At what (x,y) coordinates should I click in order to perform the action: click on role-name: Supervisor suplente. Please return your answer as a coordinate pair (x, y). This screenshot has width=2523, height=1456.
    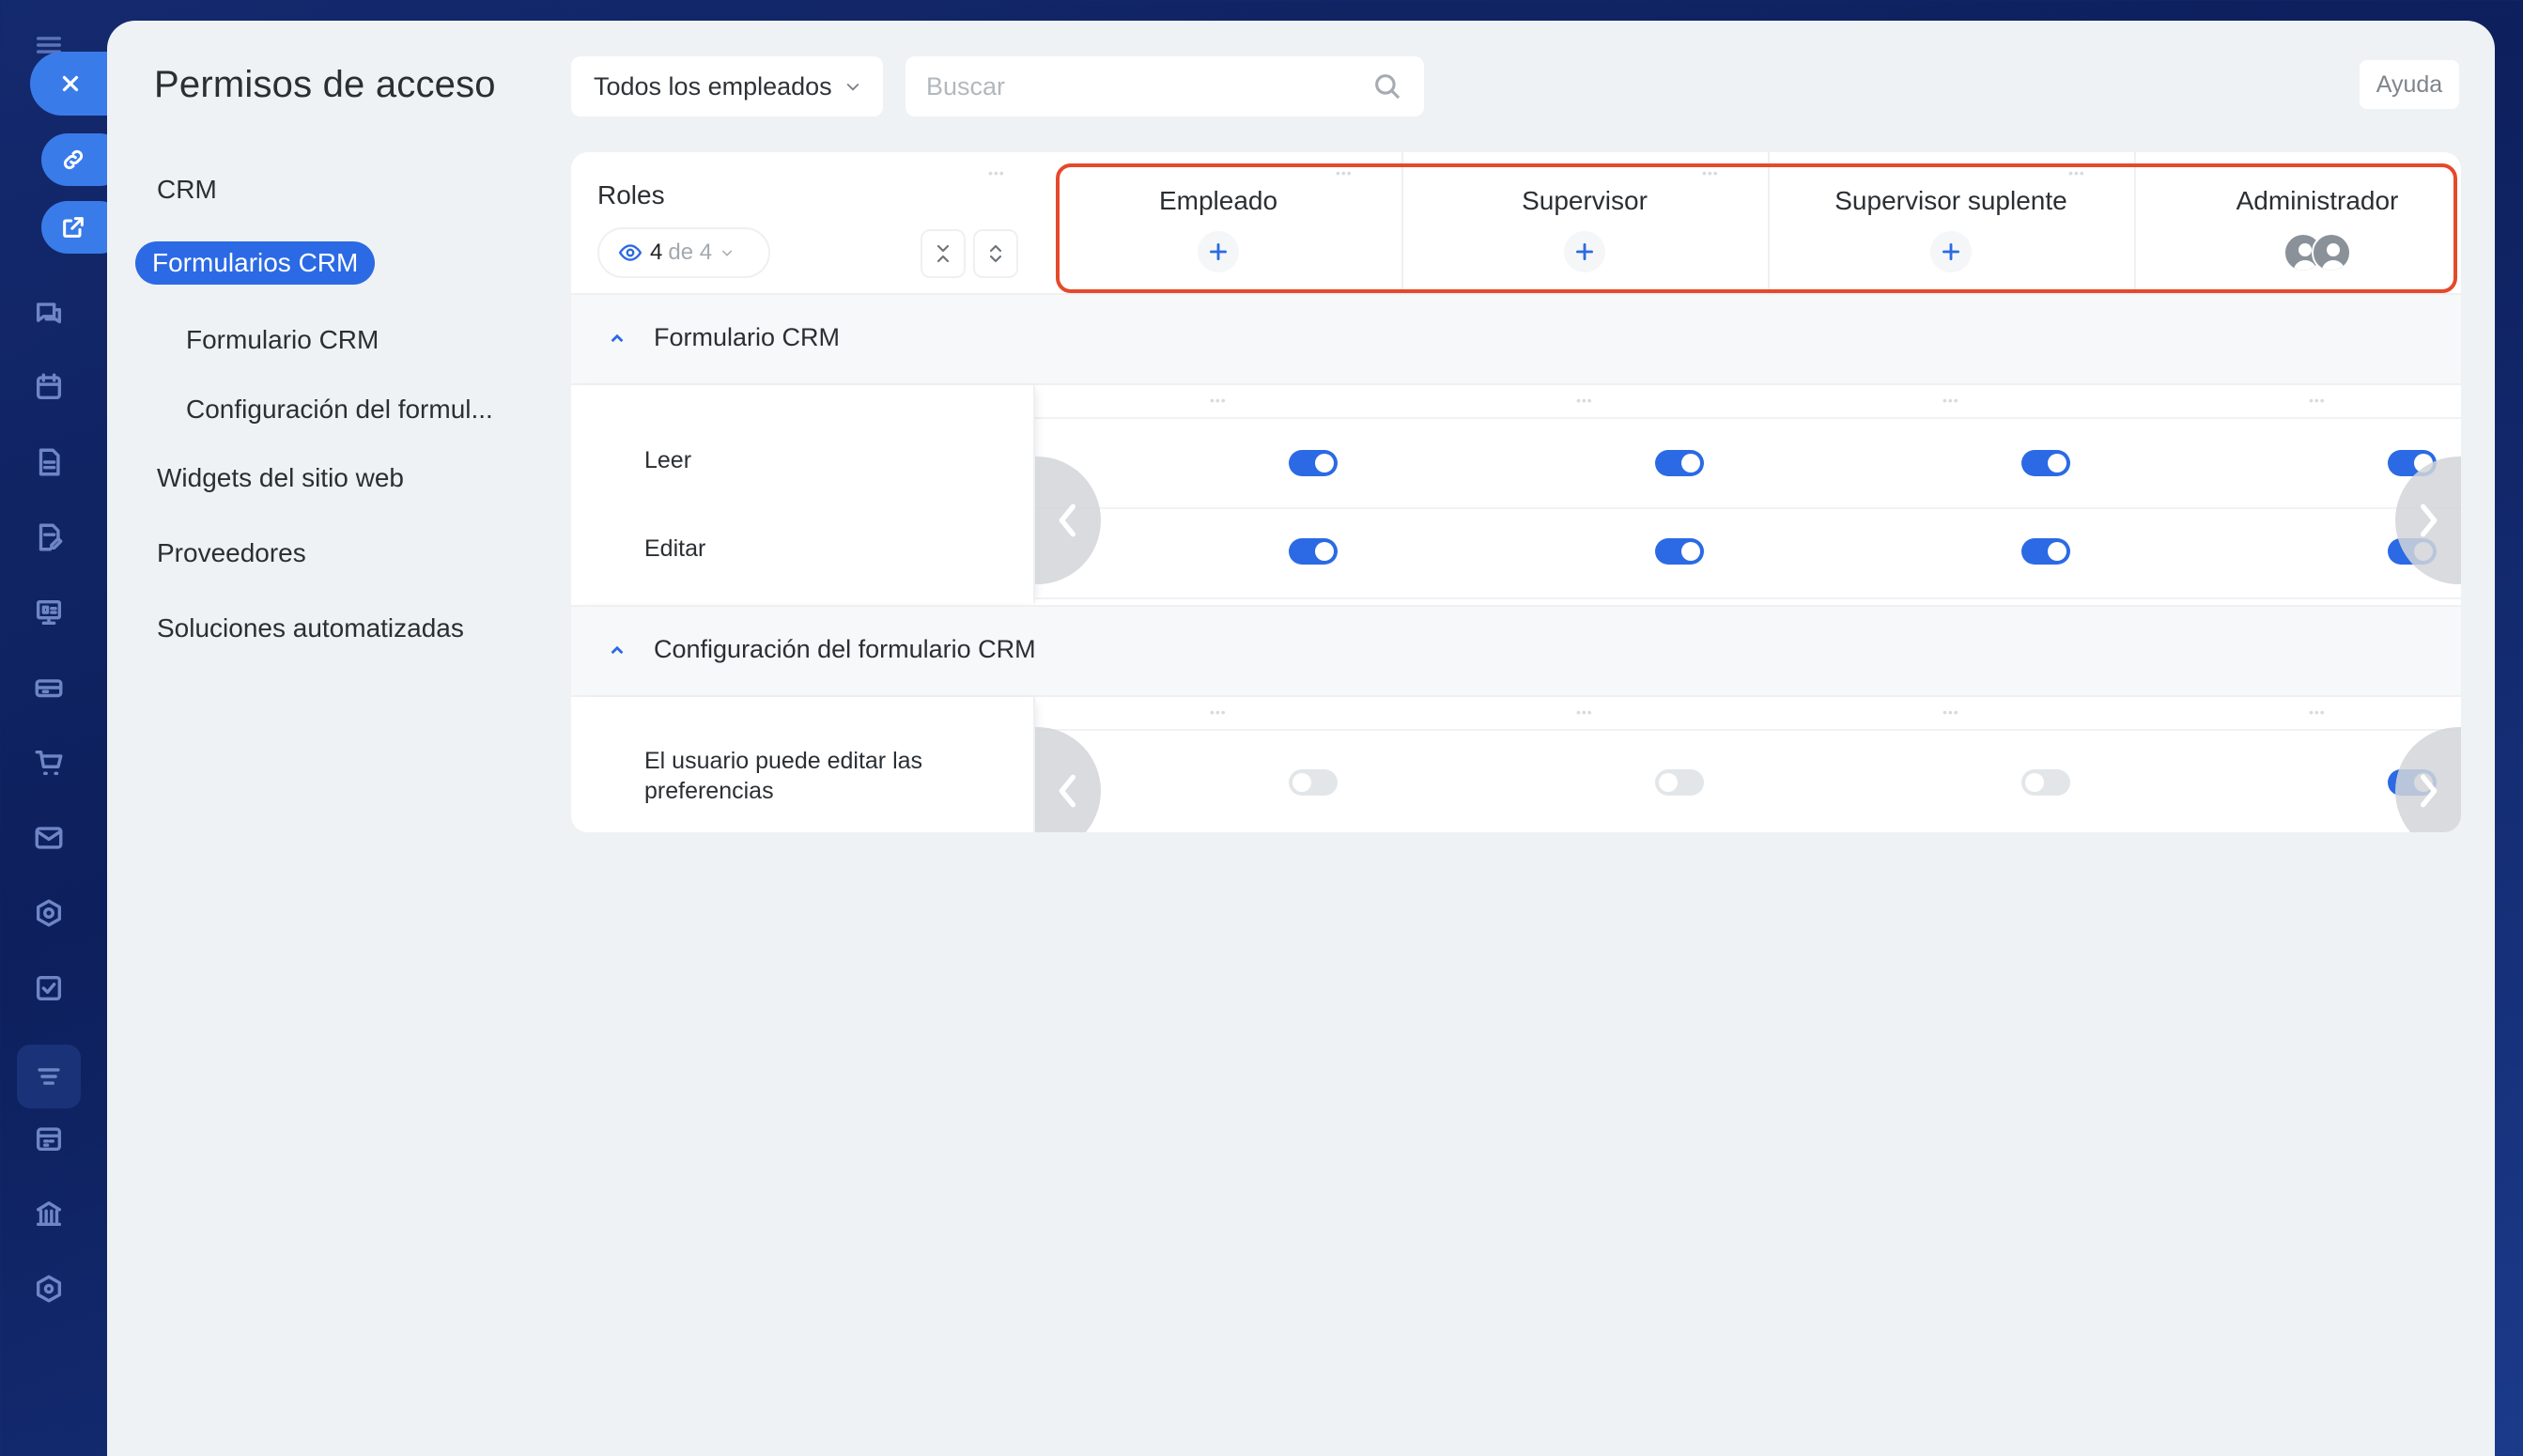
    Looking at the image, I should click on (1951, 200).